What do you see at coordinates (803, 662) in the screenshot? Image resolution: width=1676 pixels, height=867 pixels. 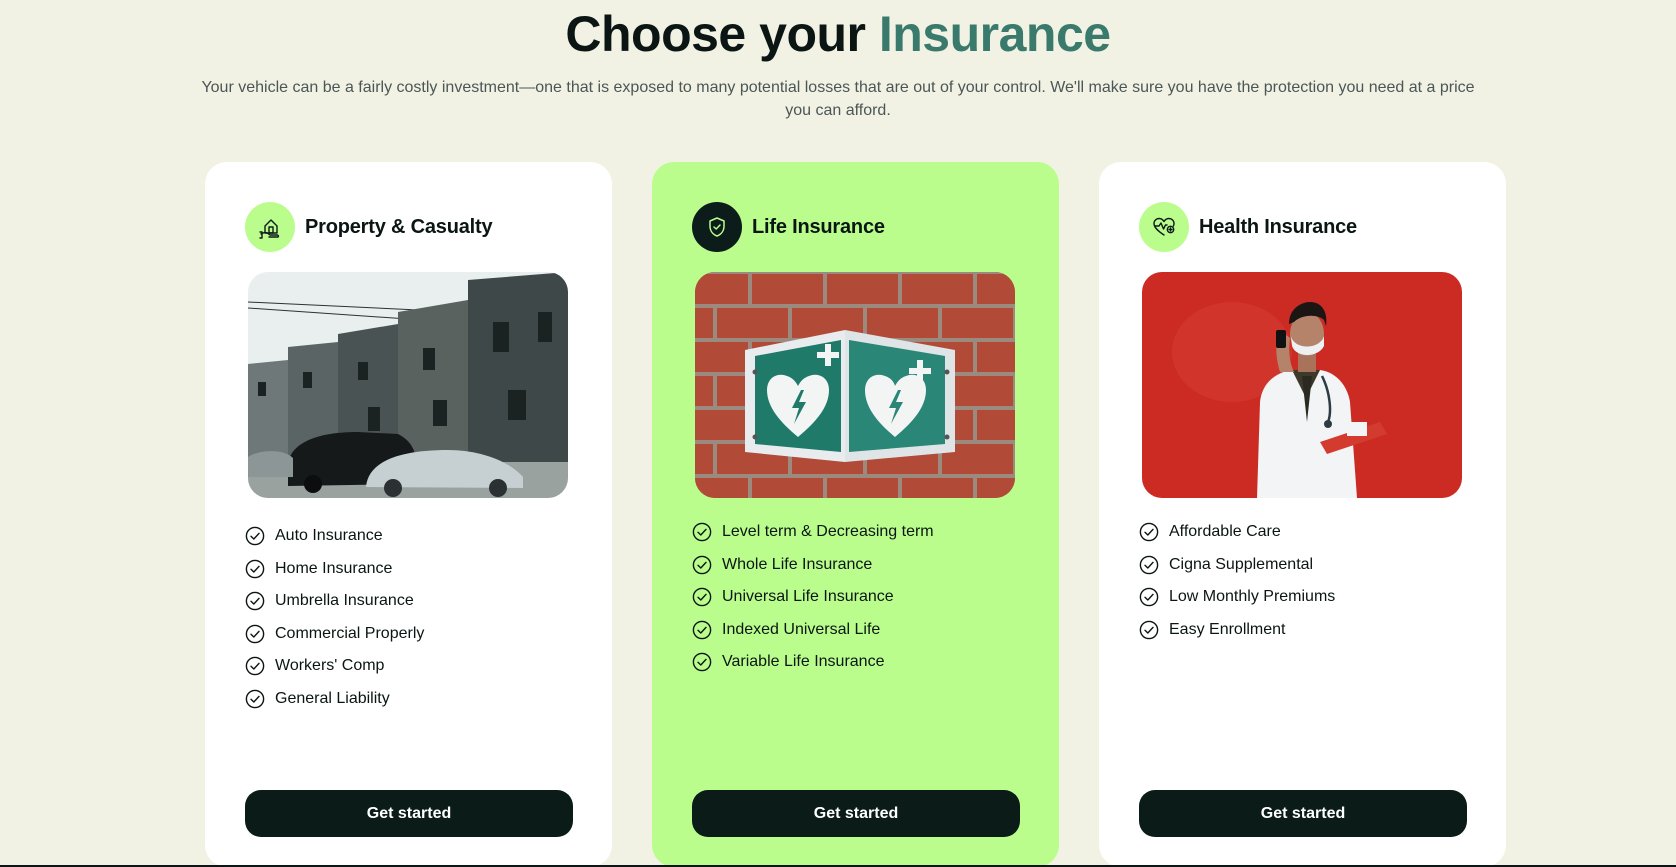 I see `feature-label: Variable Life Insurance` at bounding box center [803, 662].